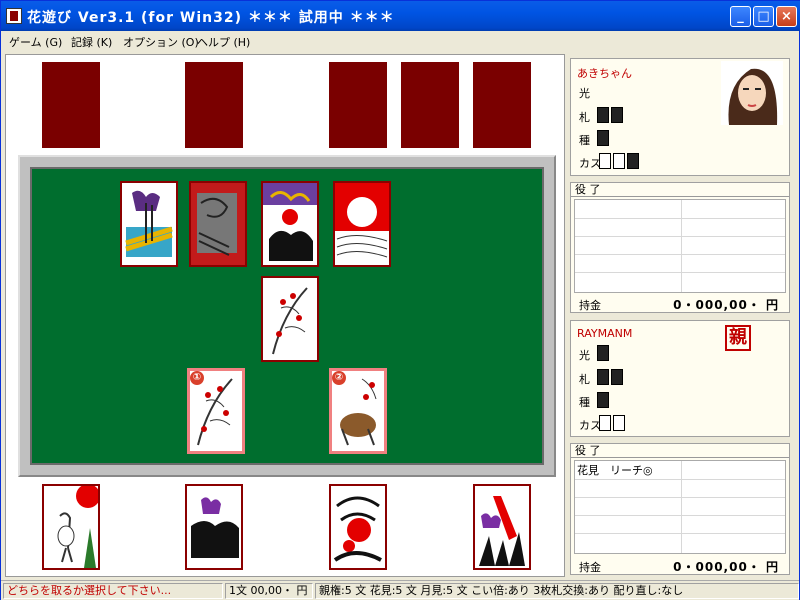  I want to click on menu-help: ヘルプ (H), so click(223, 42).